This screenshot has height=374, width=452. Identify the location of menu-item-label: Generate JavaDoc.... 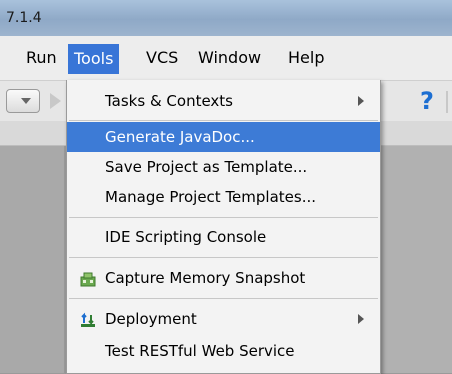
(180, 137).